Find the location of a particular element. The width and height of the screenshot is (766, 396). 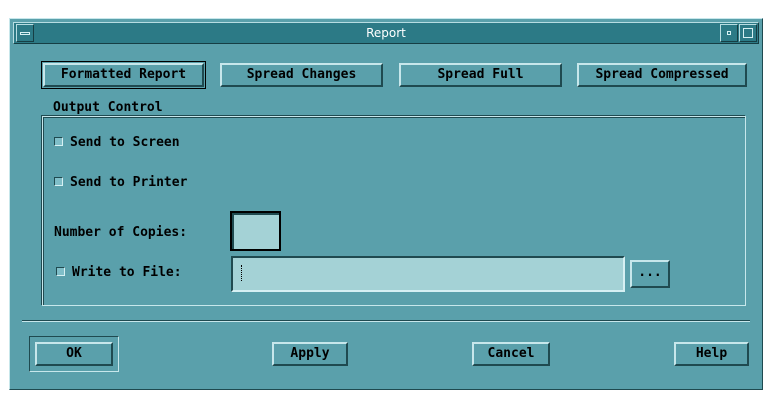

window-title: Report is located at coordinates (386, 33).